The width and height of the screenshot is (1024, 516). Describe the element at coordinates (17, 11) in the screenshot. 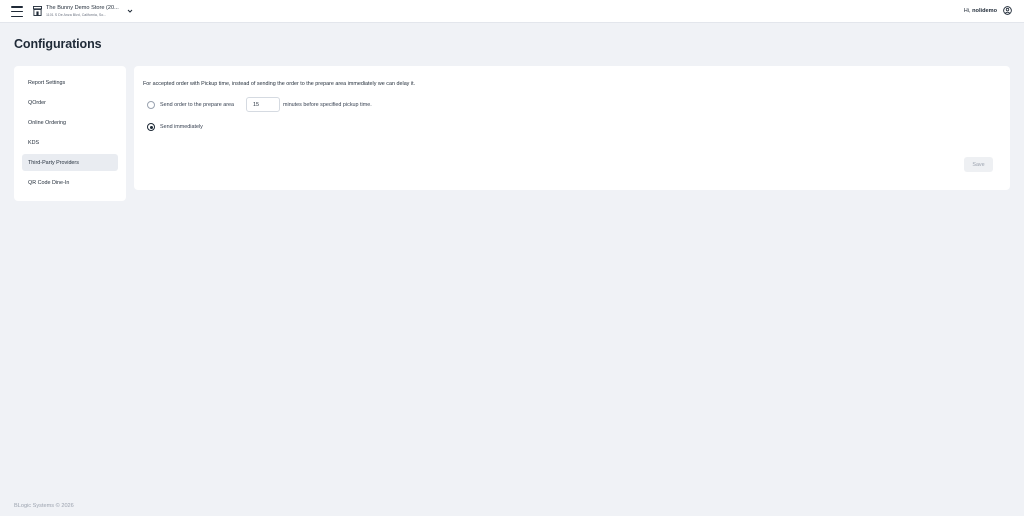

I see `hamburger-menu-icon` at that location.